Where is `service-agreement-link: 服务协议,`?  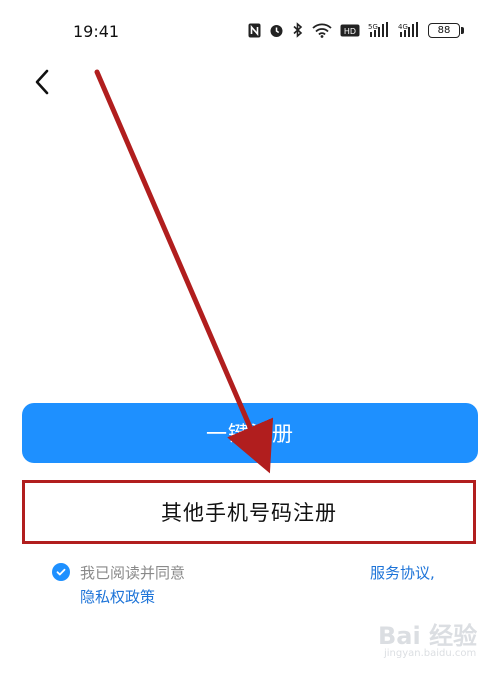
service-agreement-link: 服务协议, is located at coordinates (402, 573).